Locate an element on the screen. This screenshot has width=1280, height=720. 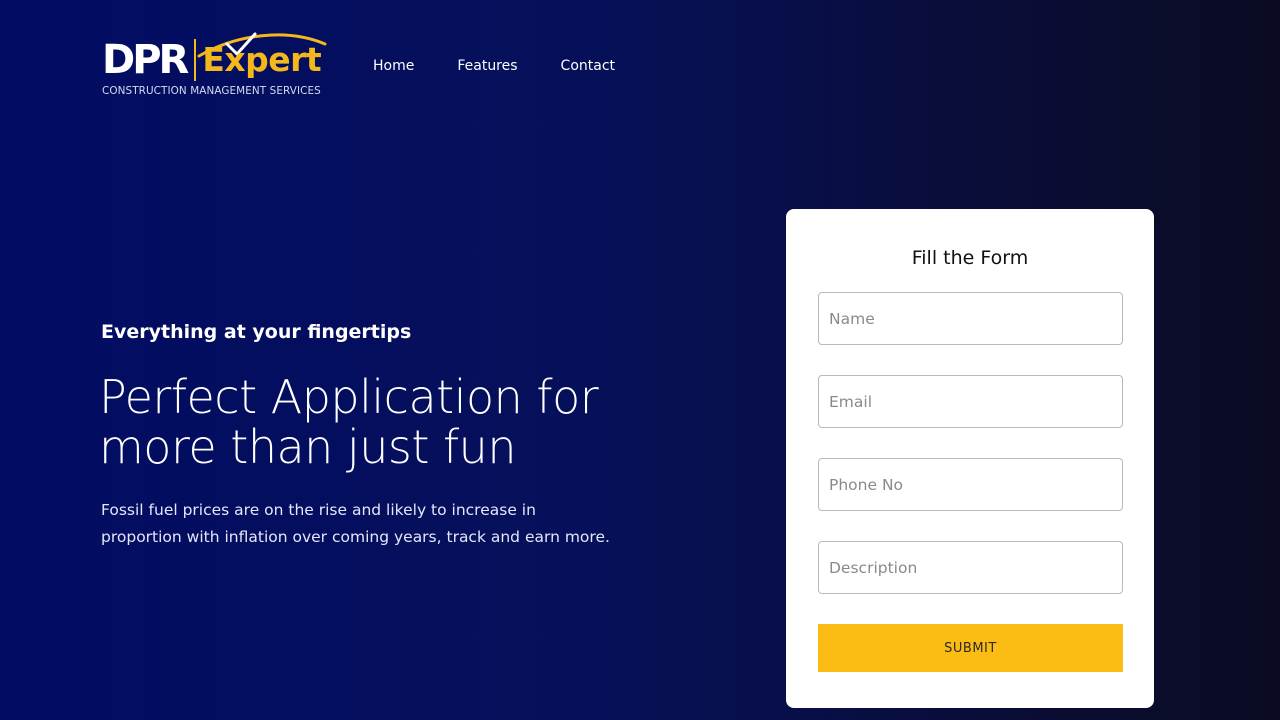
logo-tagline: CONSTRUCTION MANAGEMENT SERVICES is located at coordinates (211, 91).